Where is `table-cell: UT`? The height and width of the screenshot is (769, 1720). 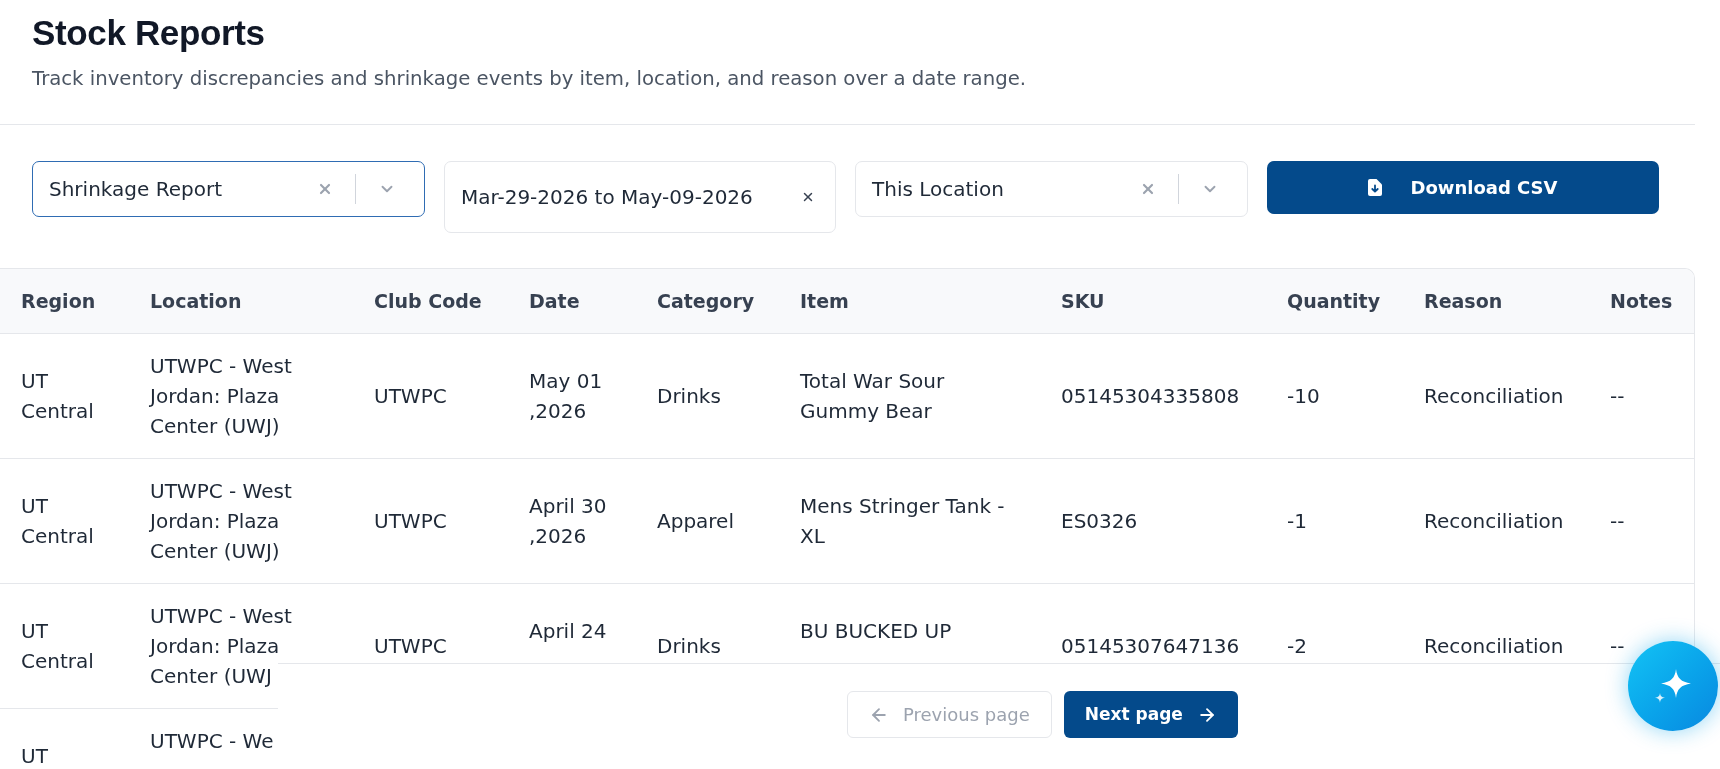 table-cell: UT is located at coordinates (34, 756).